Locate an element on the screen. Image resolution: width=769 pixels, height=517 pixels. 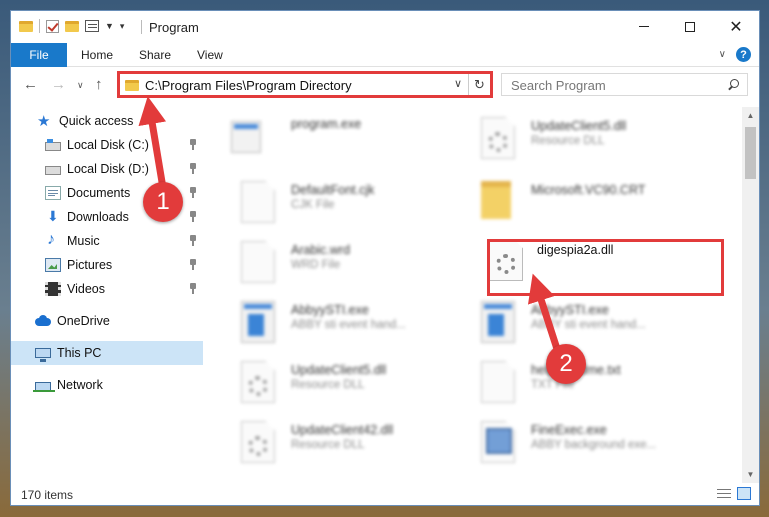
callout-badge-2: 2 is located at coordinates (566, 364).